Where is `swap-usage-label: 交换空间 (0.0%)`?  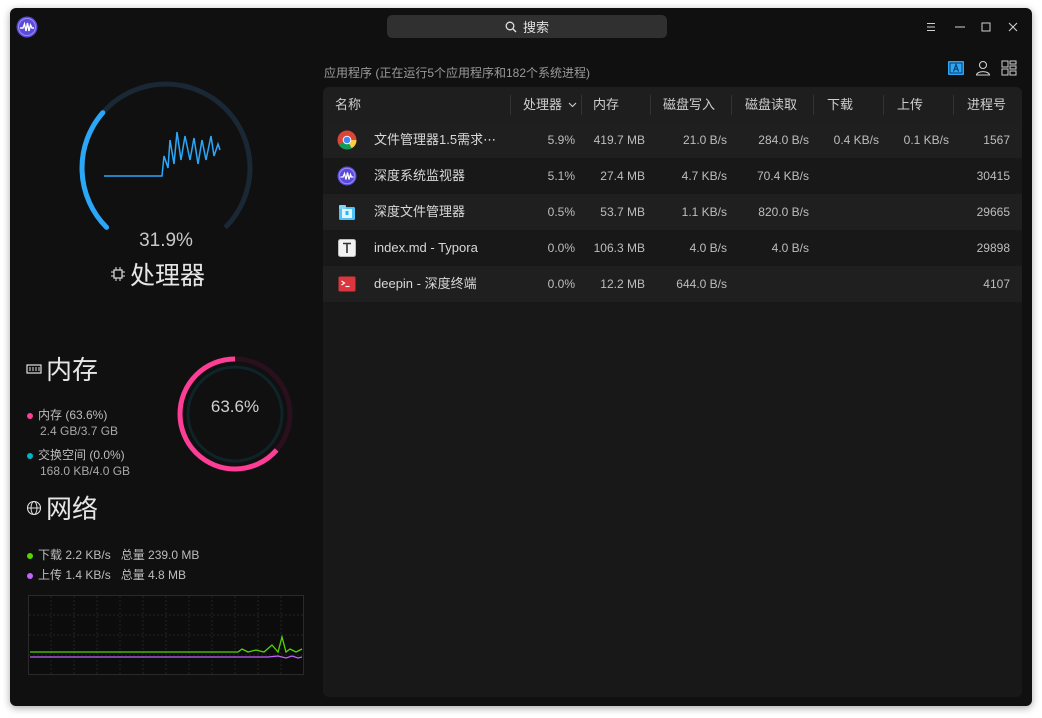
swap-usage-label: 交换空间 (0.0%) is located at coordinates (81, 455).